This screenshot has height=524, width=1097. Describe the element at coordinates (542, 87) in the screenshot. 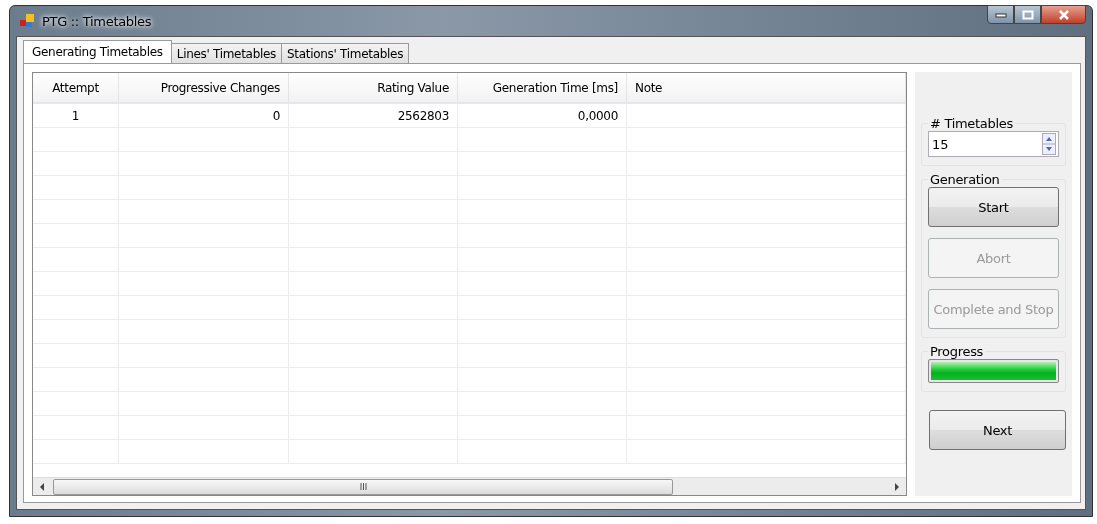

I see `column-header: Generation Time [ms]` at that location.